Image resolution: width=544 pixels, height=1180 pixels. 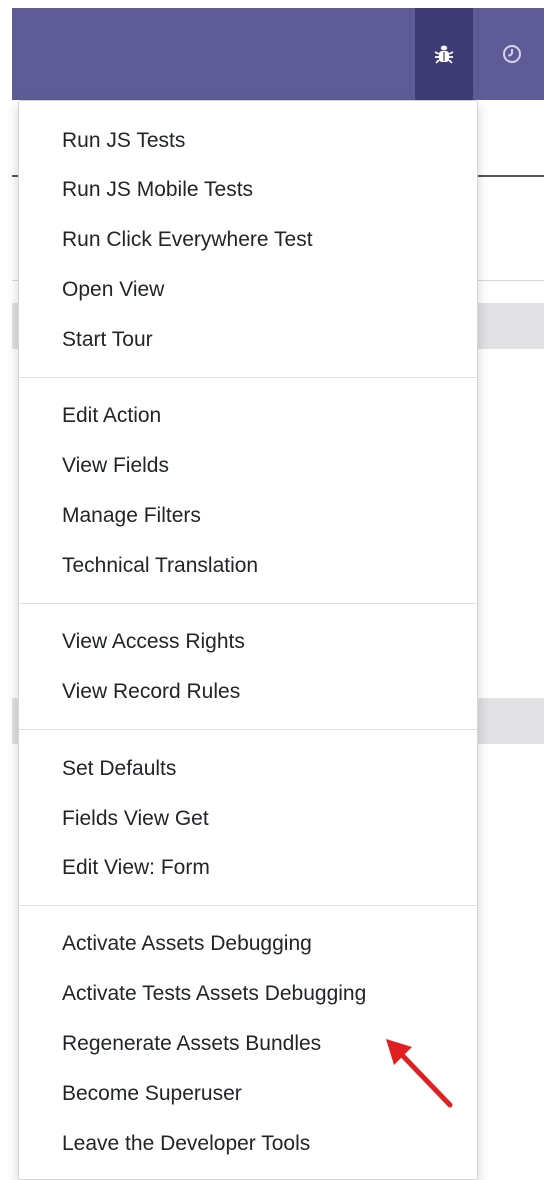 I want to click on clock-icon, so click(x=512, y=54).